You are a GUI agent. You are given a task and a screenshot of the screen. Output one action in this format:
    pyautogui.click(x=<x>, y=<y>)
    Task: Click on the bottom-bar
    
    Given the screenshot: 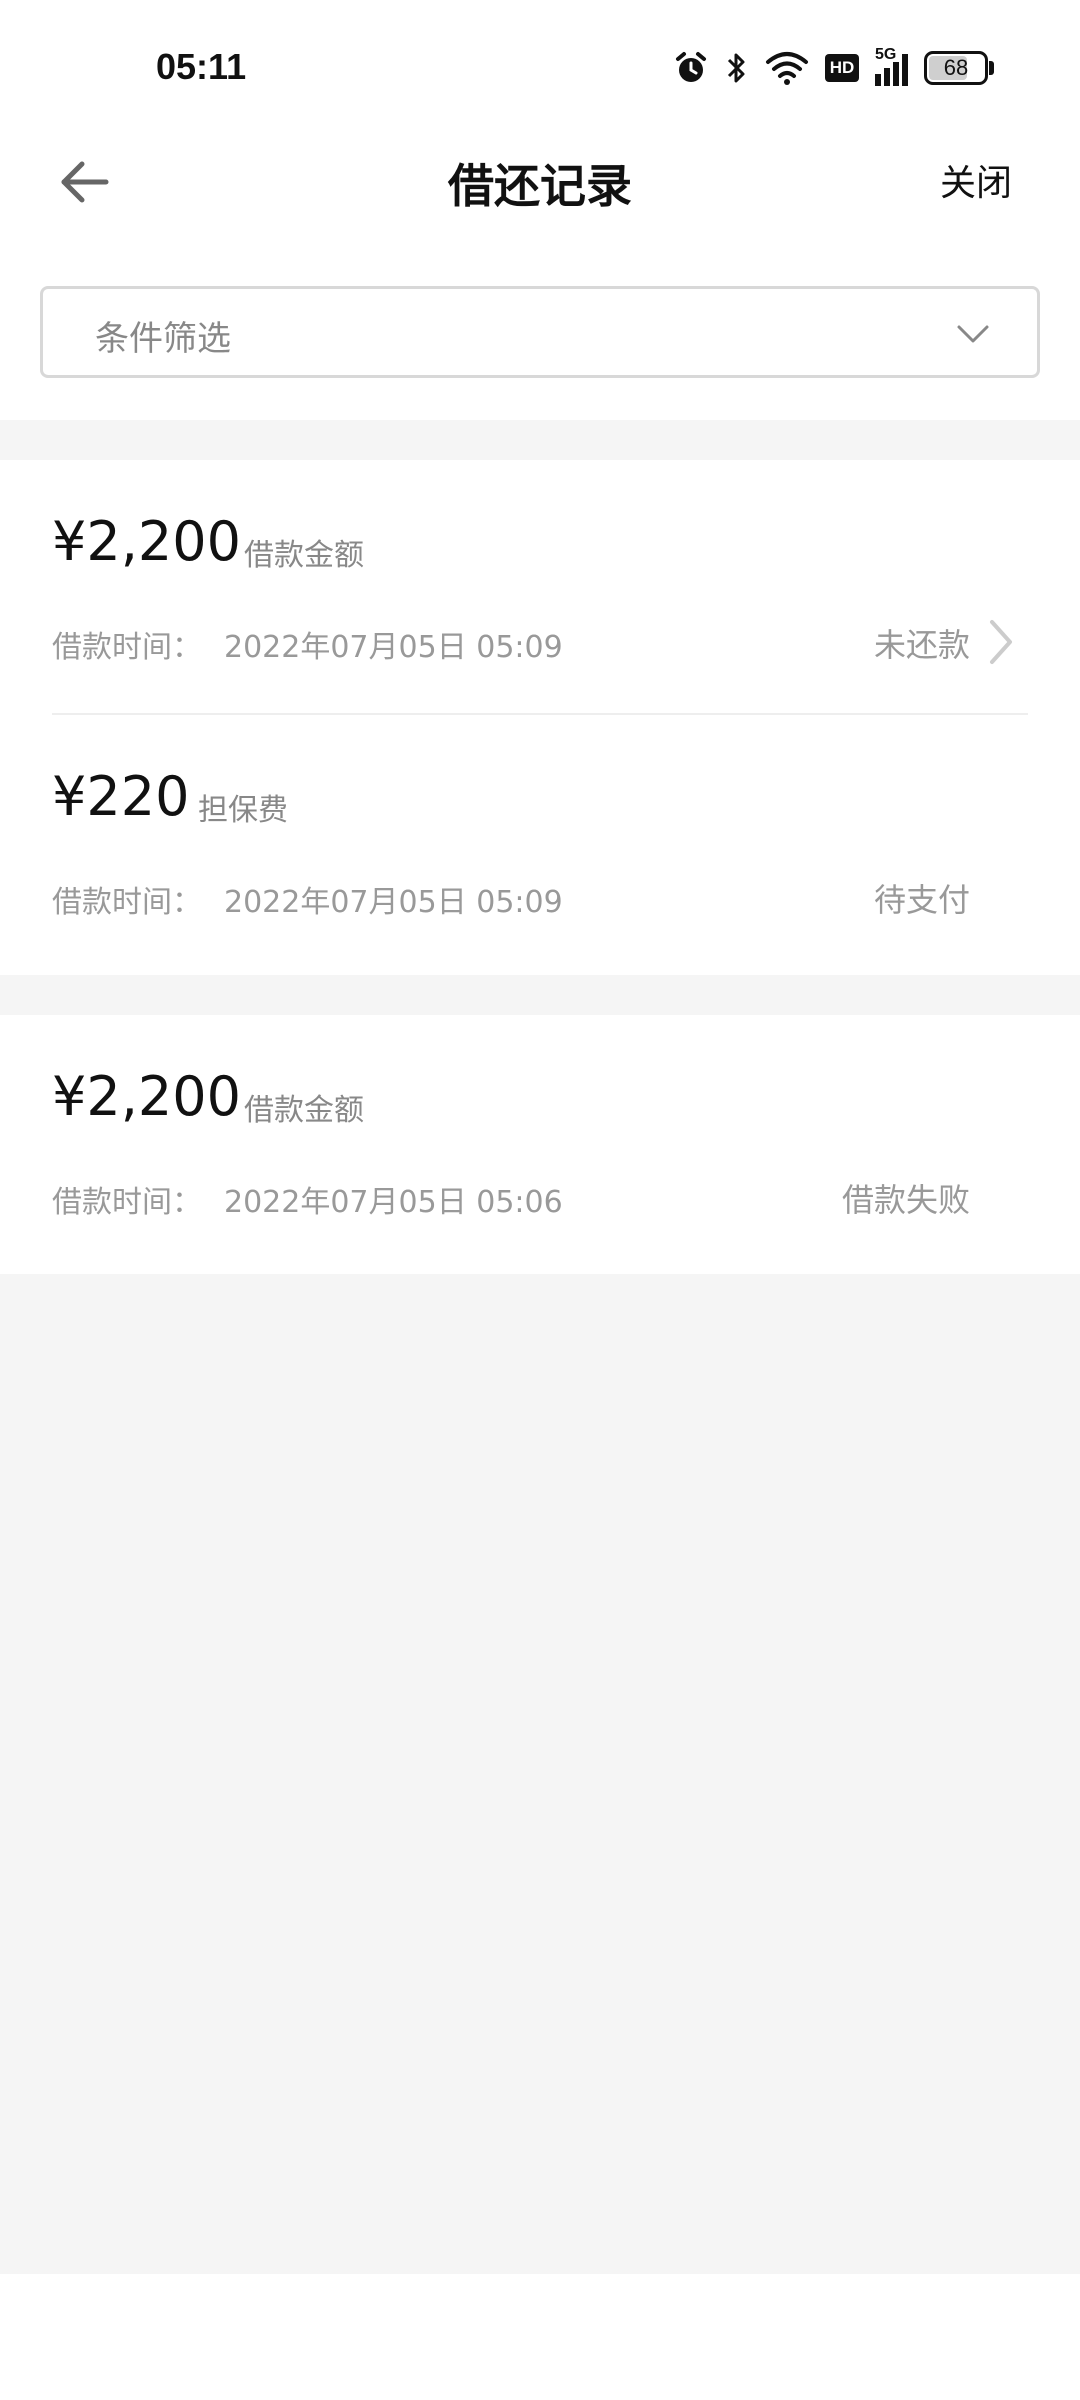 What is the action you would take?
    pyautogui.click(x=540, y=2337)
    